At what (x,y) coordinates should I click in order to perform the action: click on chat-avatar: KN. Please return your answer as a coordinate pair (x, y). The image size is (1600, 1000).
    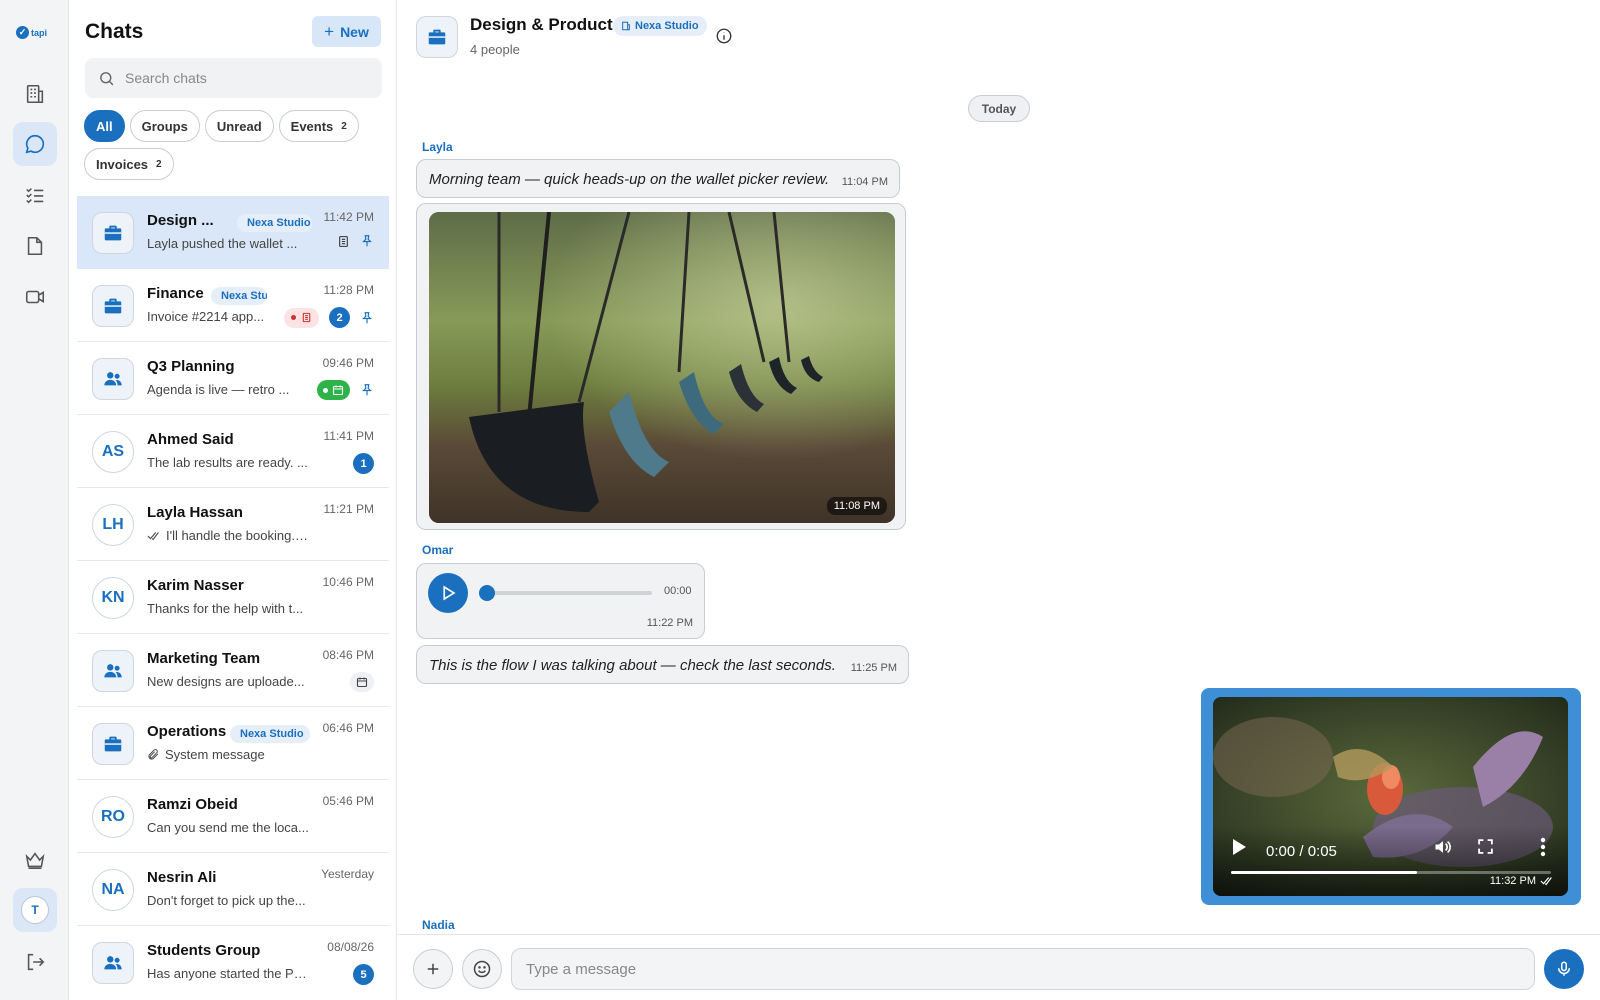
    Looking at the image, I should click on (113, 598).